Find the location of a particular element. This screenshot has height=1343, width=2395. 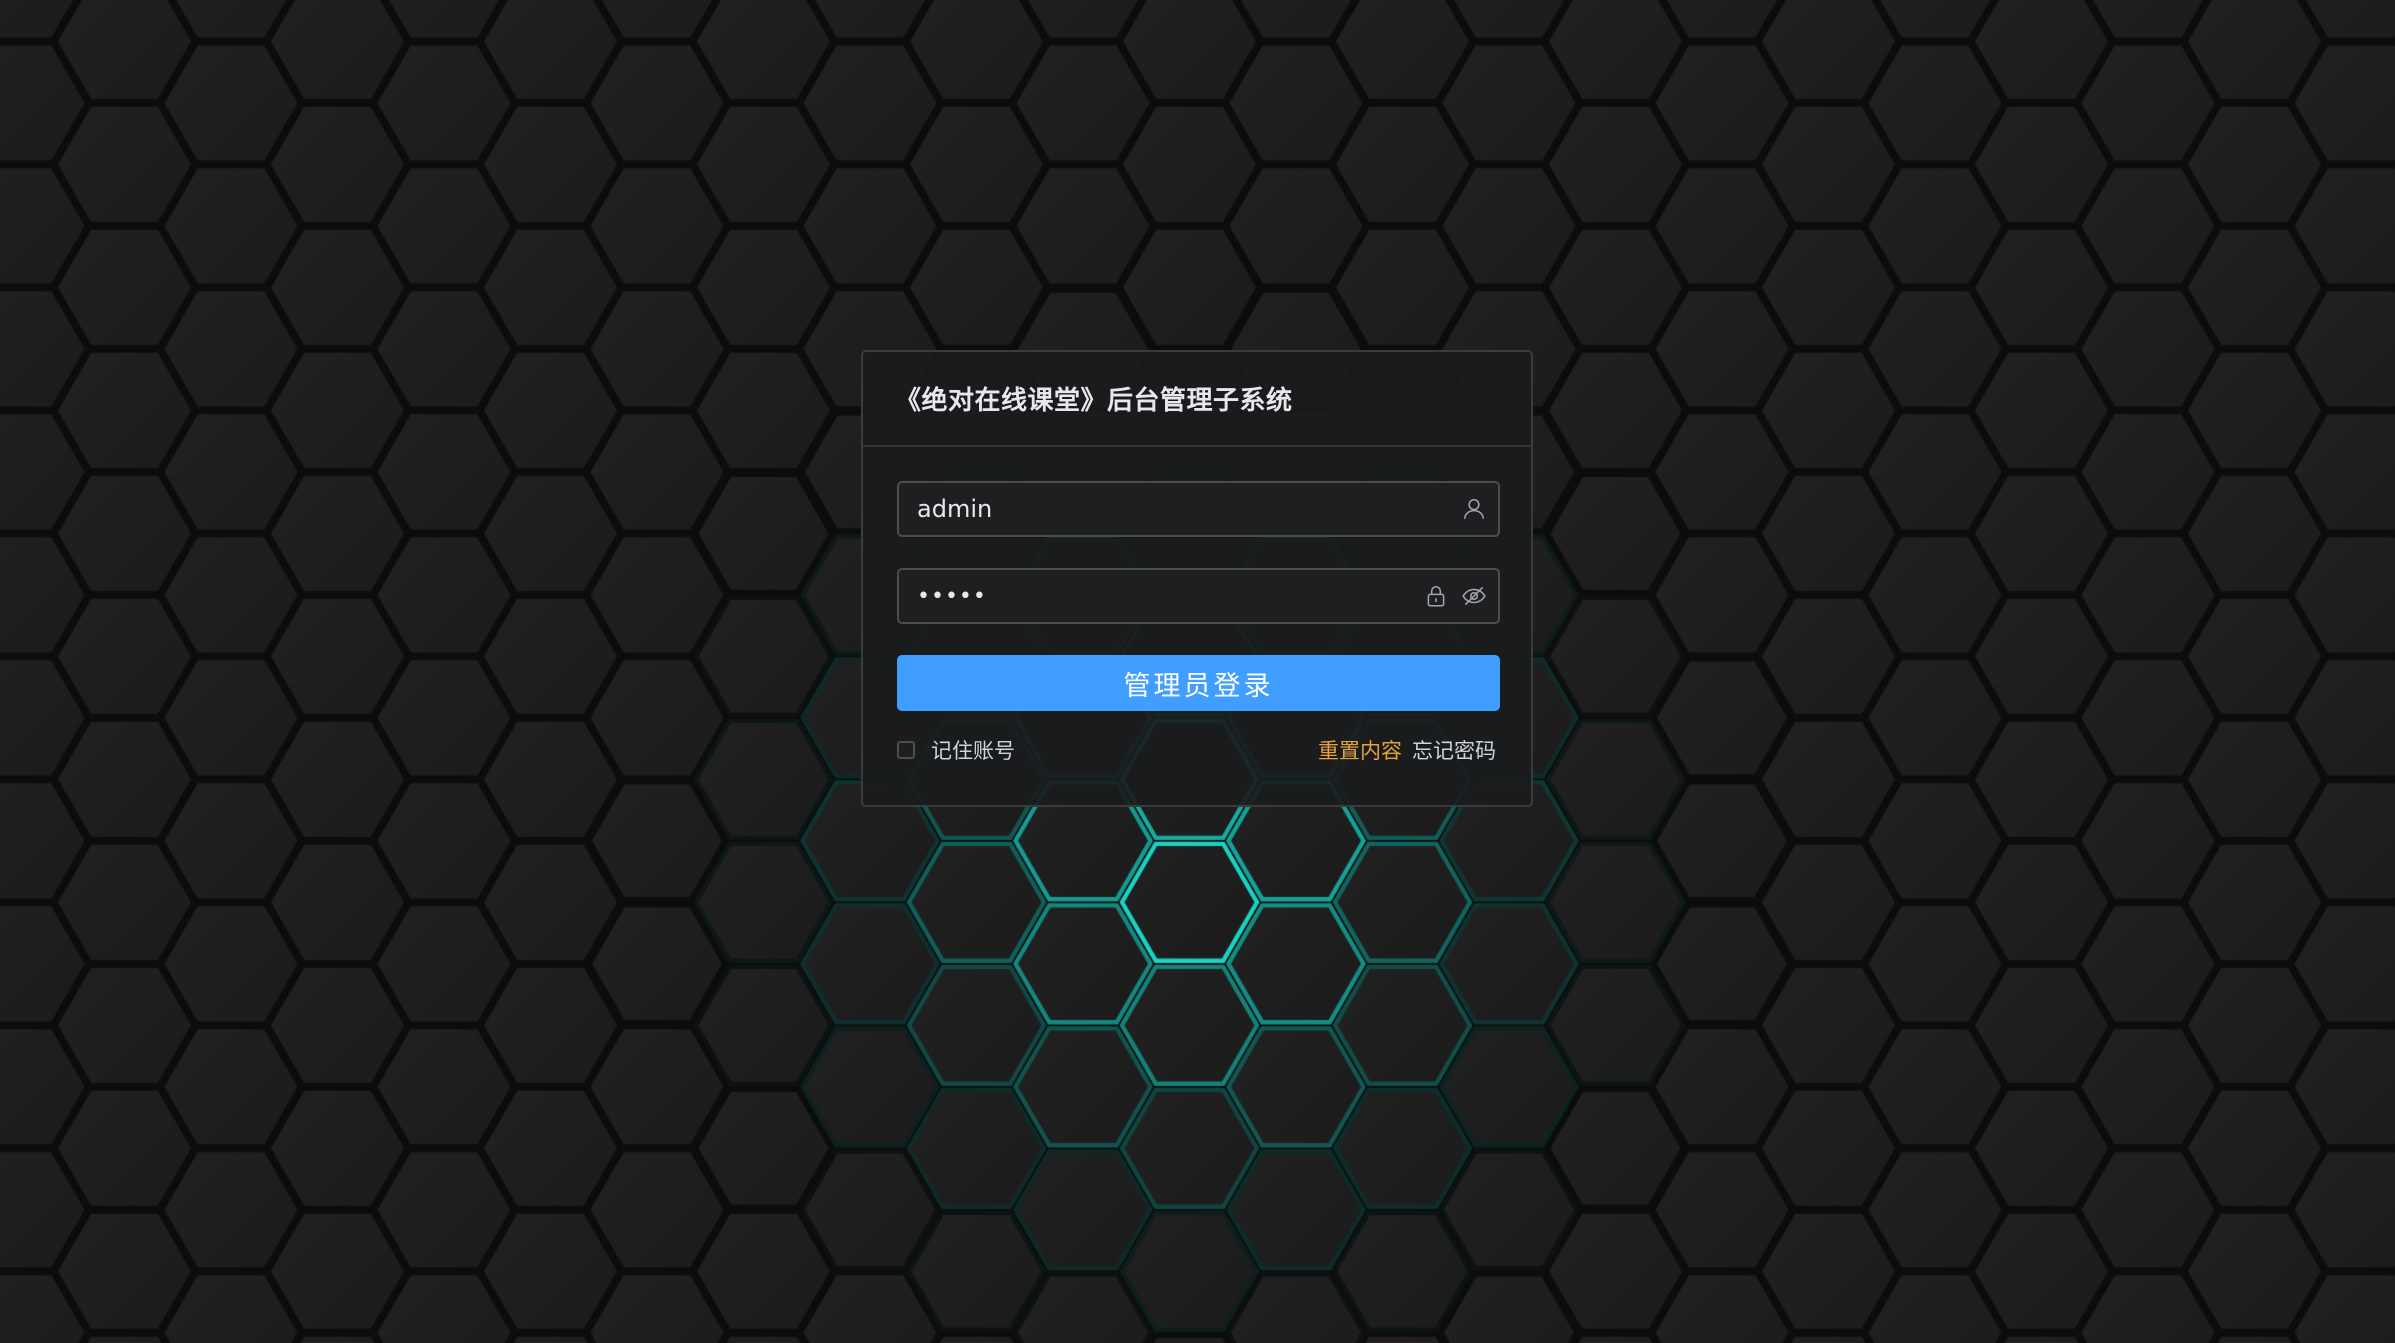

username-field is located at coordinates (1198, 509).